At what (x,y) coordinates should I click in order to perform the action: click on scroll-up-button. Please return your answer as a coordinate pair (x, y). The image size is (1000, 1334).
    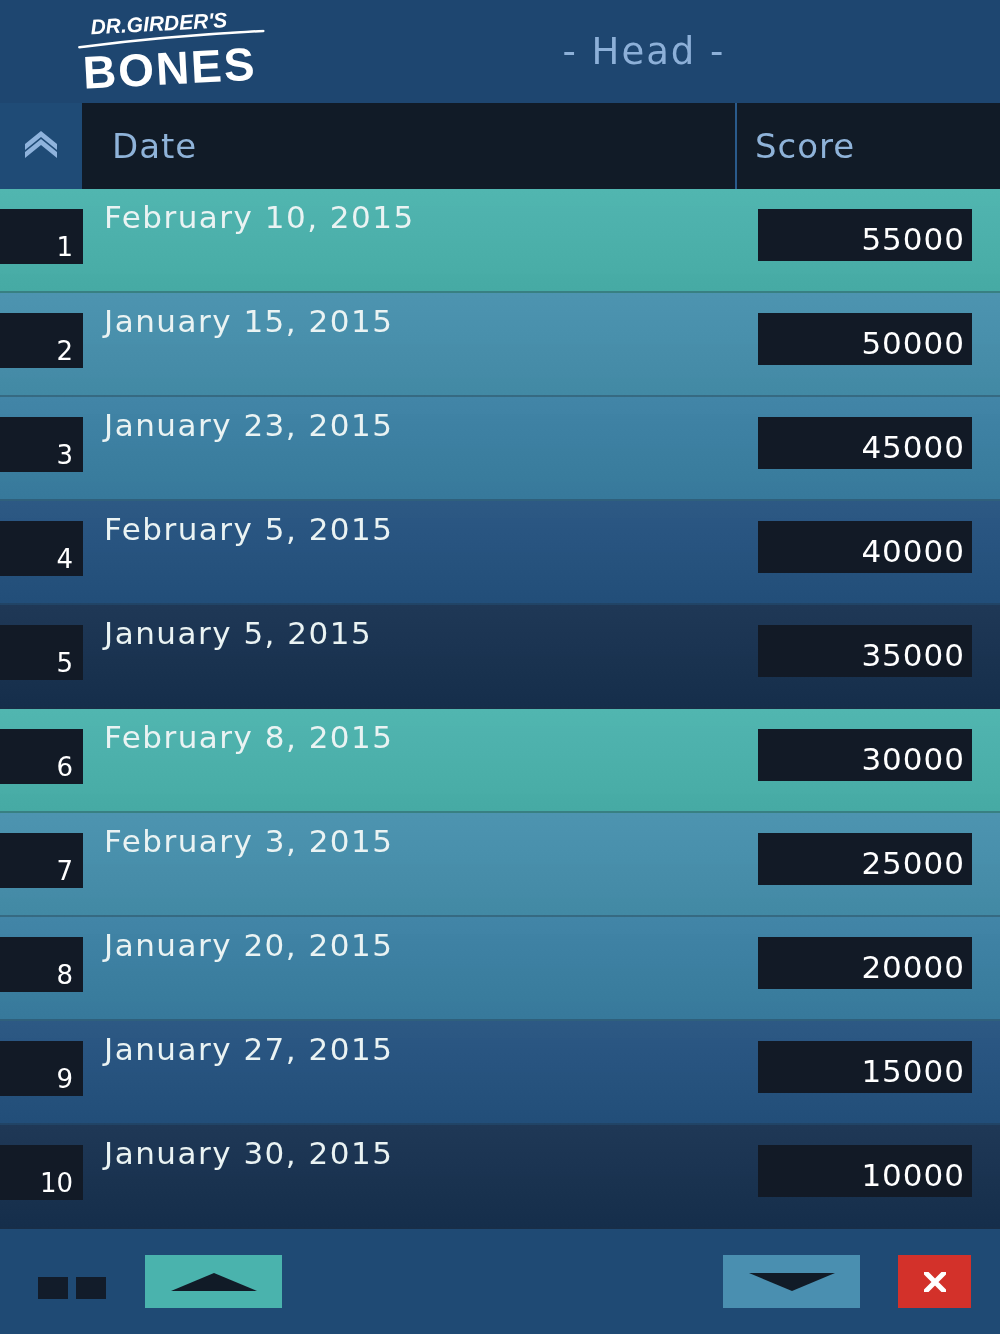
    Looking at the image, I should click on (213, 1281).